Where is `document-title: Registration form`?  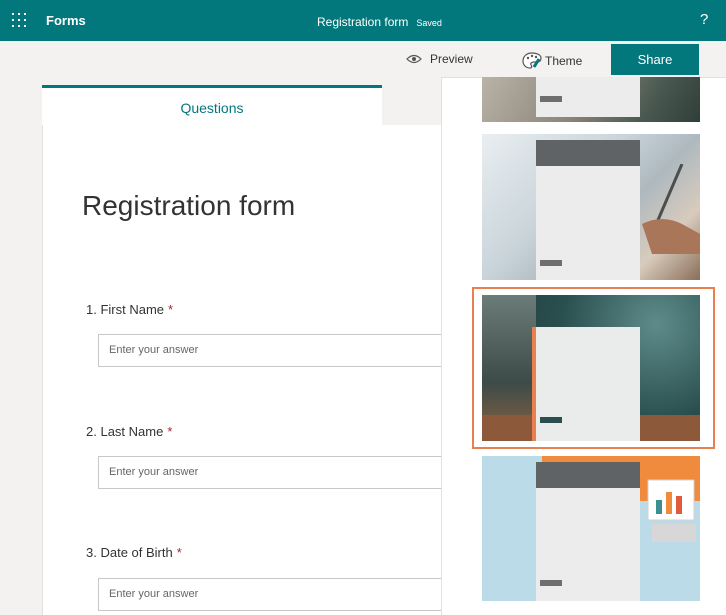 document-title: Registration form is located at coordinates (363, 22).